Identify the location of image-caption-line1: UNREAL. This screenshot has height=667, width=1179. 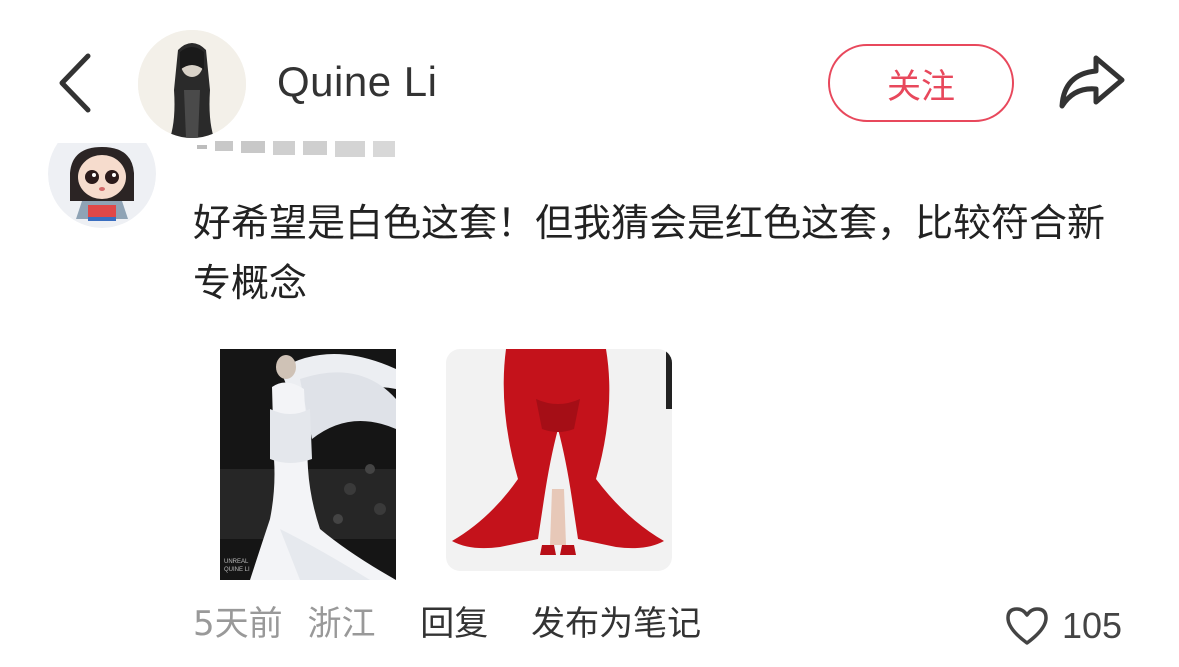
(236, 562).